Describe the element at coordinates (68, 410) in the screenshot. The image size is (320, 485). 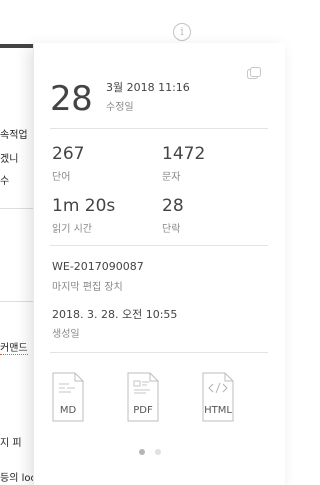
I see `export-md-label: MD` at that location.